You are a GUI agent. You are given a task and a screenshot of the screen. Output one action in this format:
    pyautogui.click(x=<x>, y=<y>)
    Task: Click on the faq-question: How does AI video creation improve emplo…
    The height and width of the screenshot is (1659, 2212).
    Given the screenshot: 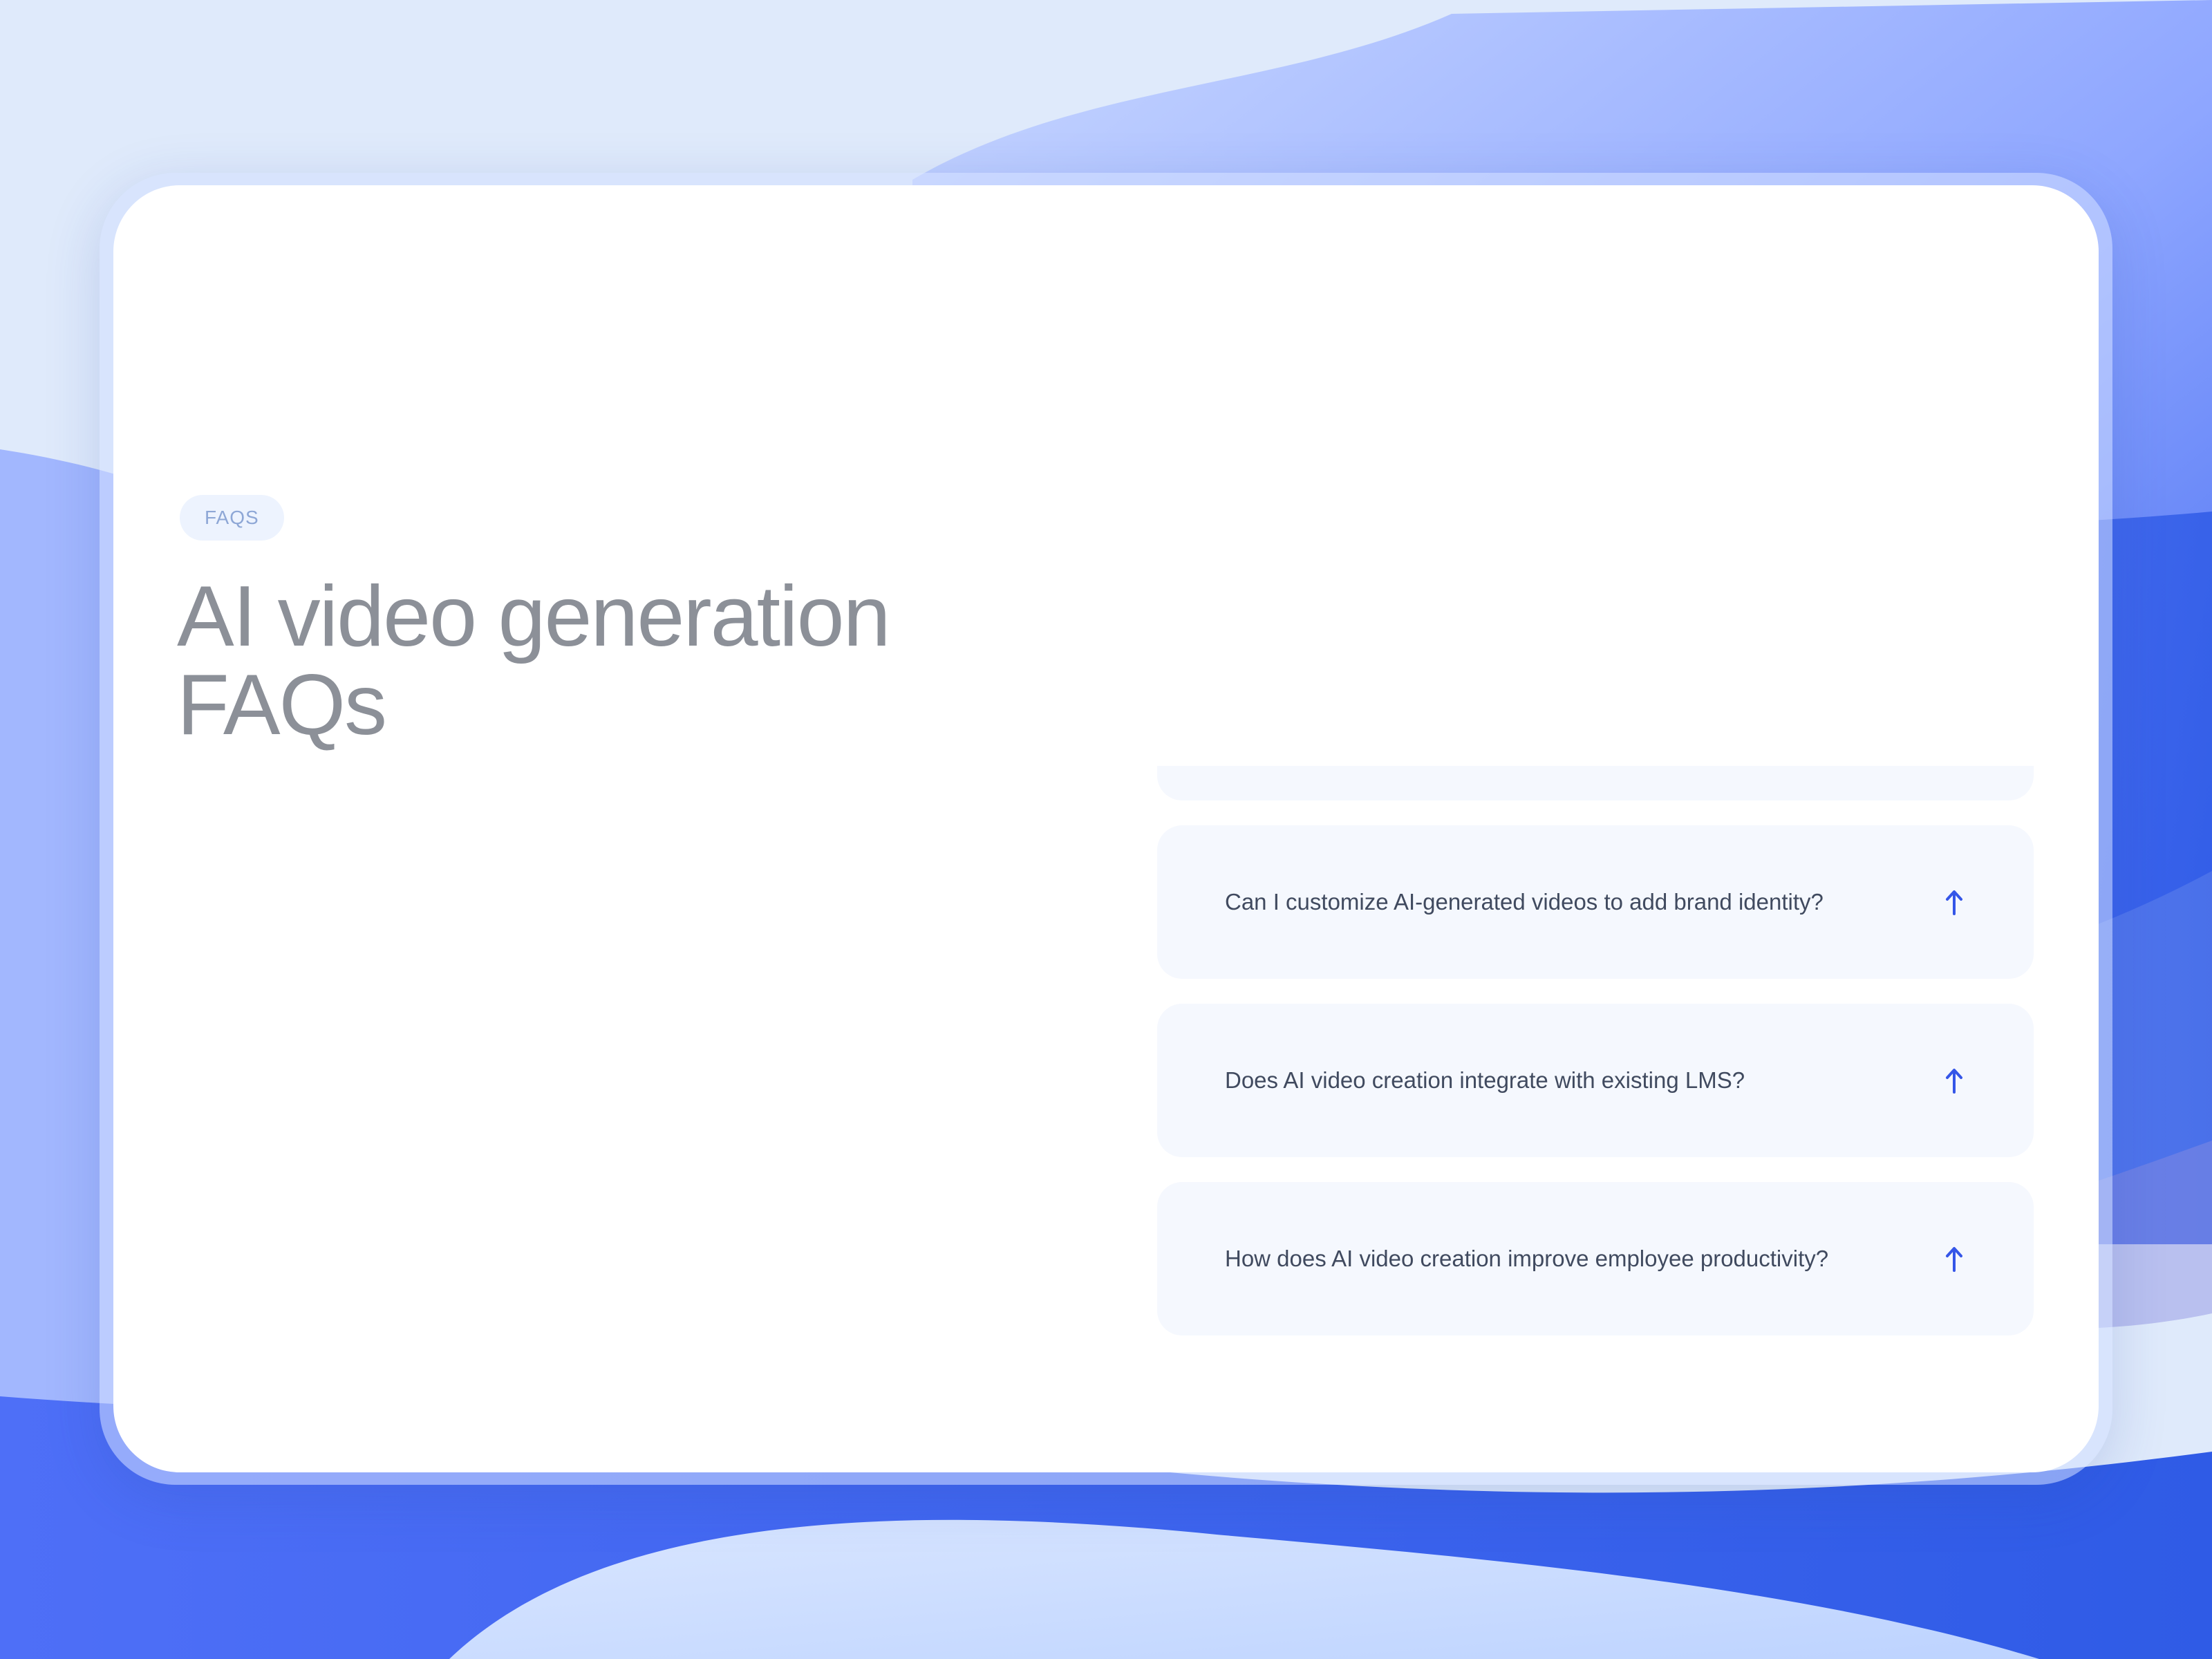 What is the action you would take?
    pyautogui.click(x=1527, y=1258)
    